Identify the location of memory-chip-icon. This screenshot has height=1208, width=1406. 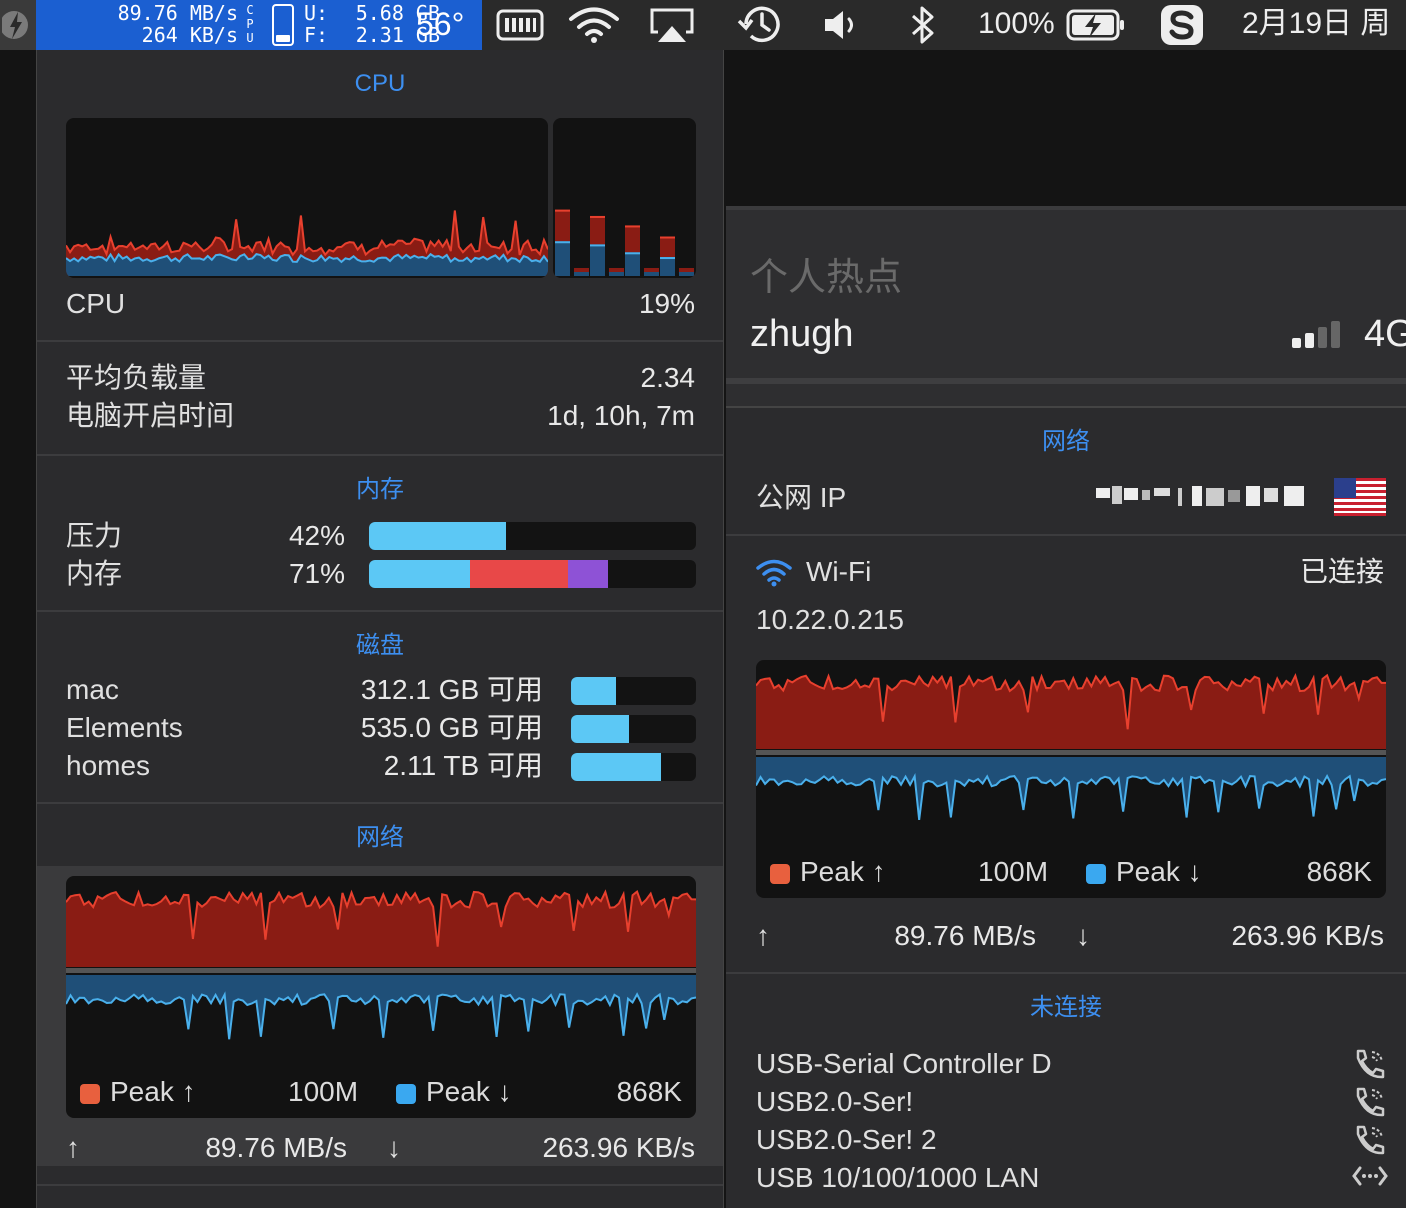
(520, 27).